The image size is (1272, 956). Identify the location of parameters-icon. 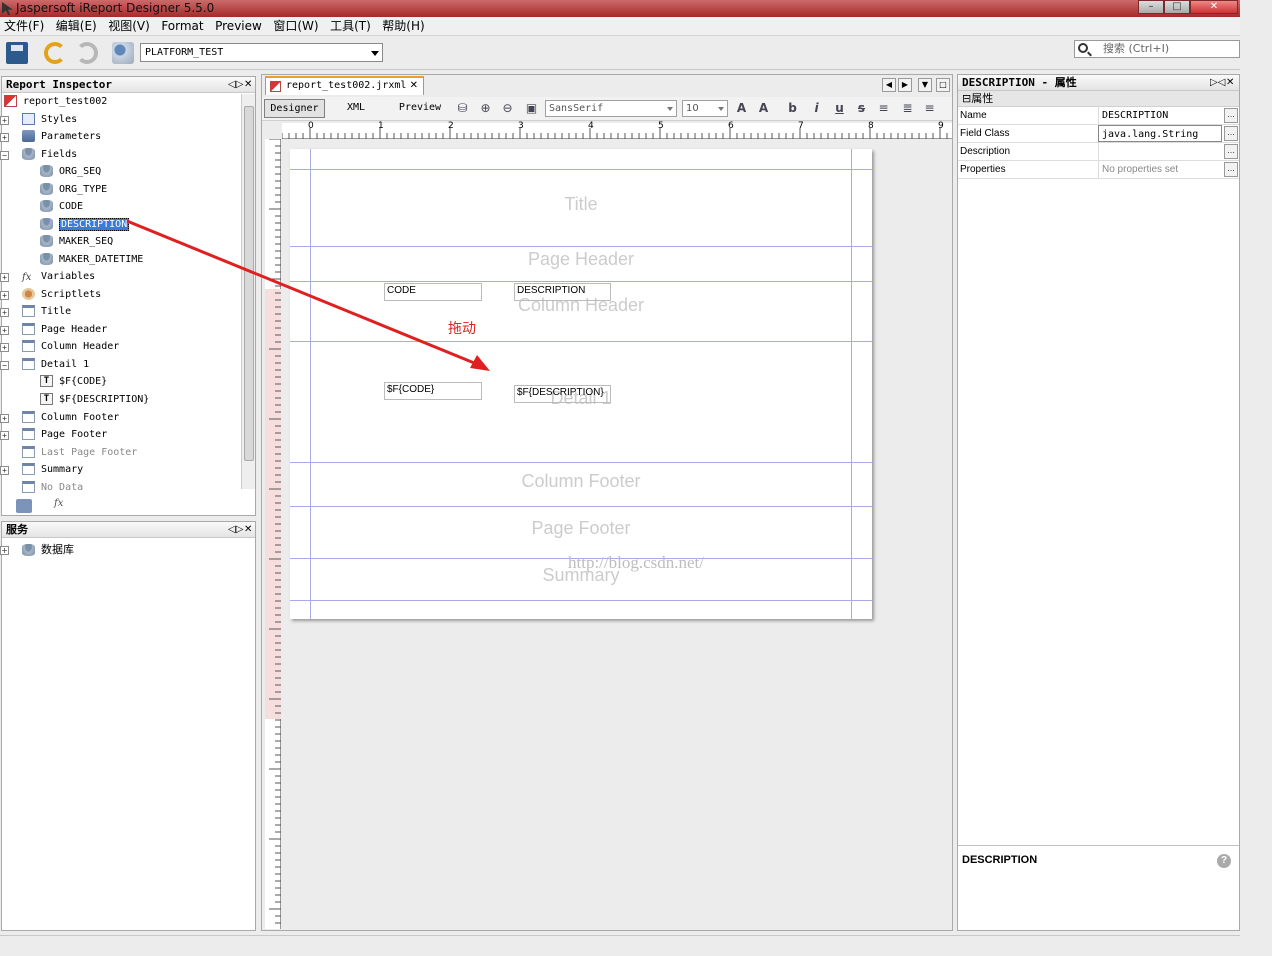
(24, 506).